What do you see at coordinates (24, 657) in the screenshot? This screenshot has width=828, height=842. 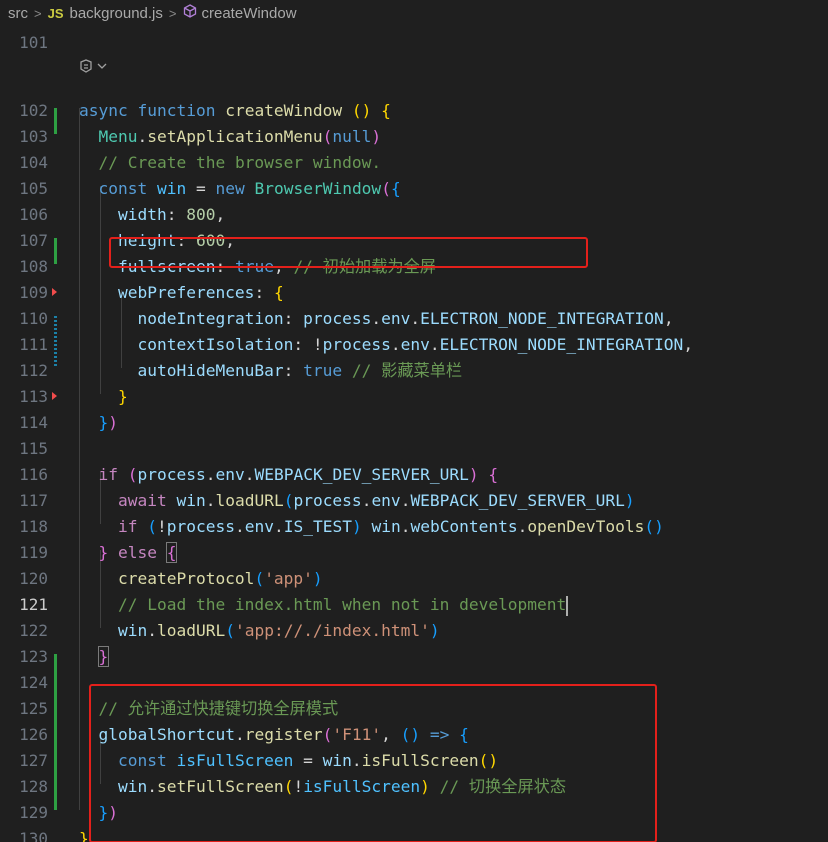 I see `line-number: 123` at bounding box center [24, 657].